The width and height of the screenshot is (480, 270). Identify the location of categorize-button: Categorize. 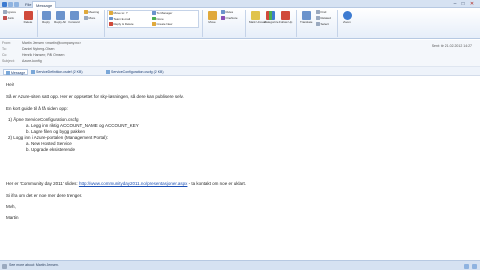
(271, 18).